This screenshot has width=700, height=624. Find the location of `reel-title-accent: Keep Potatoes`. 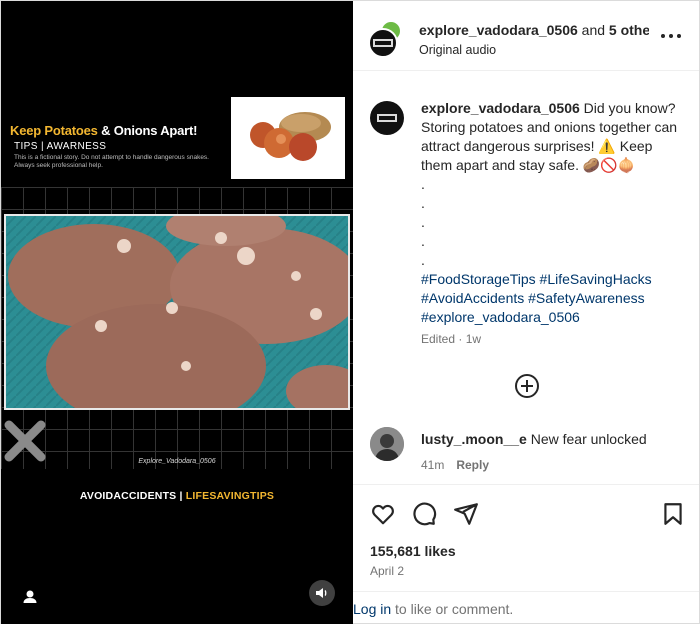

reel-title-accent: Keep Potatoes is located at coordinates (54, 130).